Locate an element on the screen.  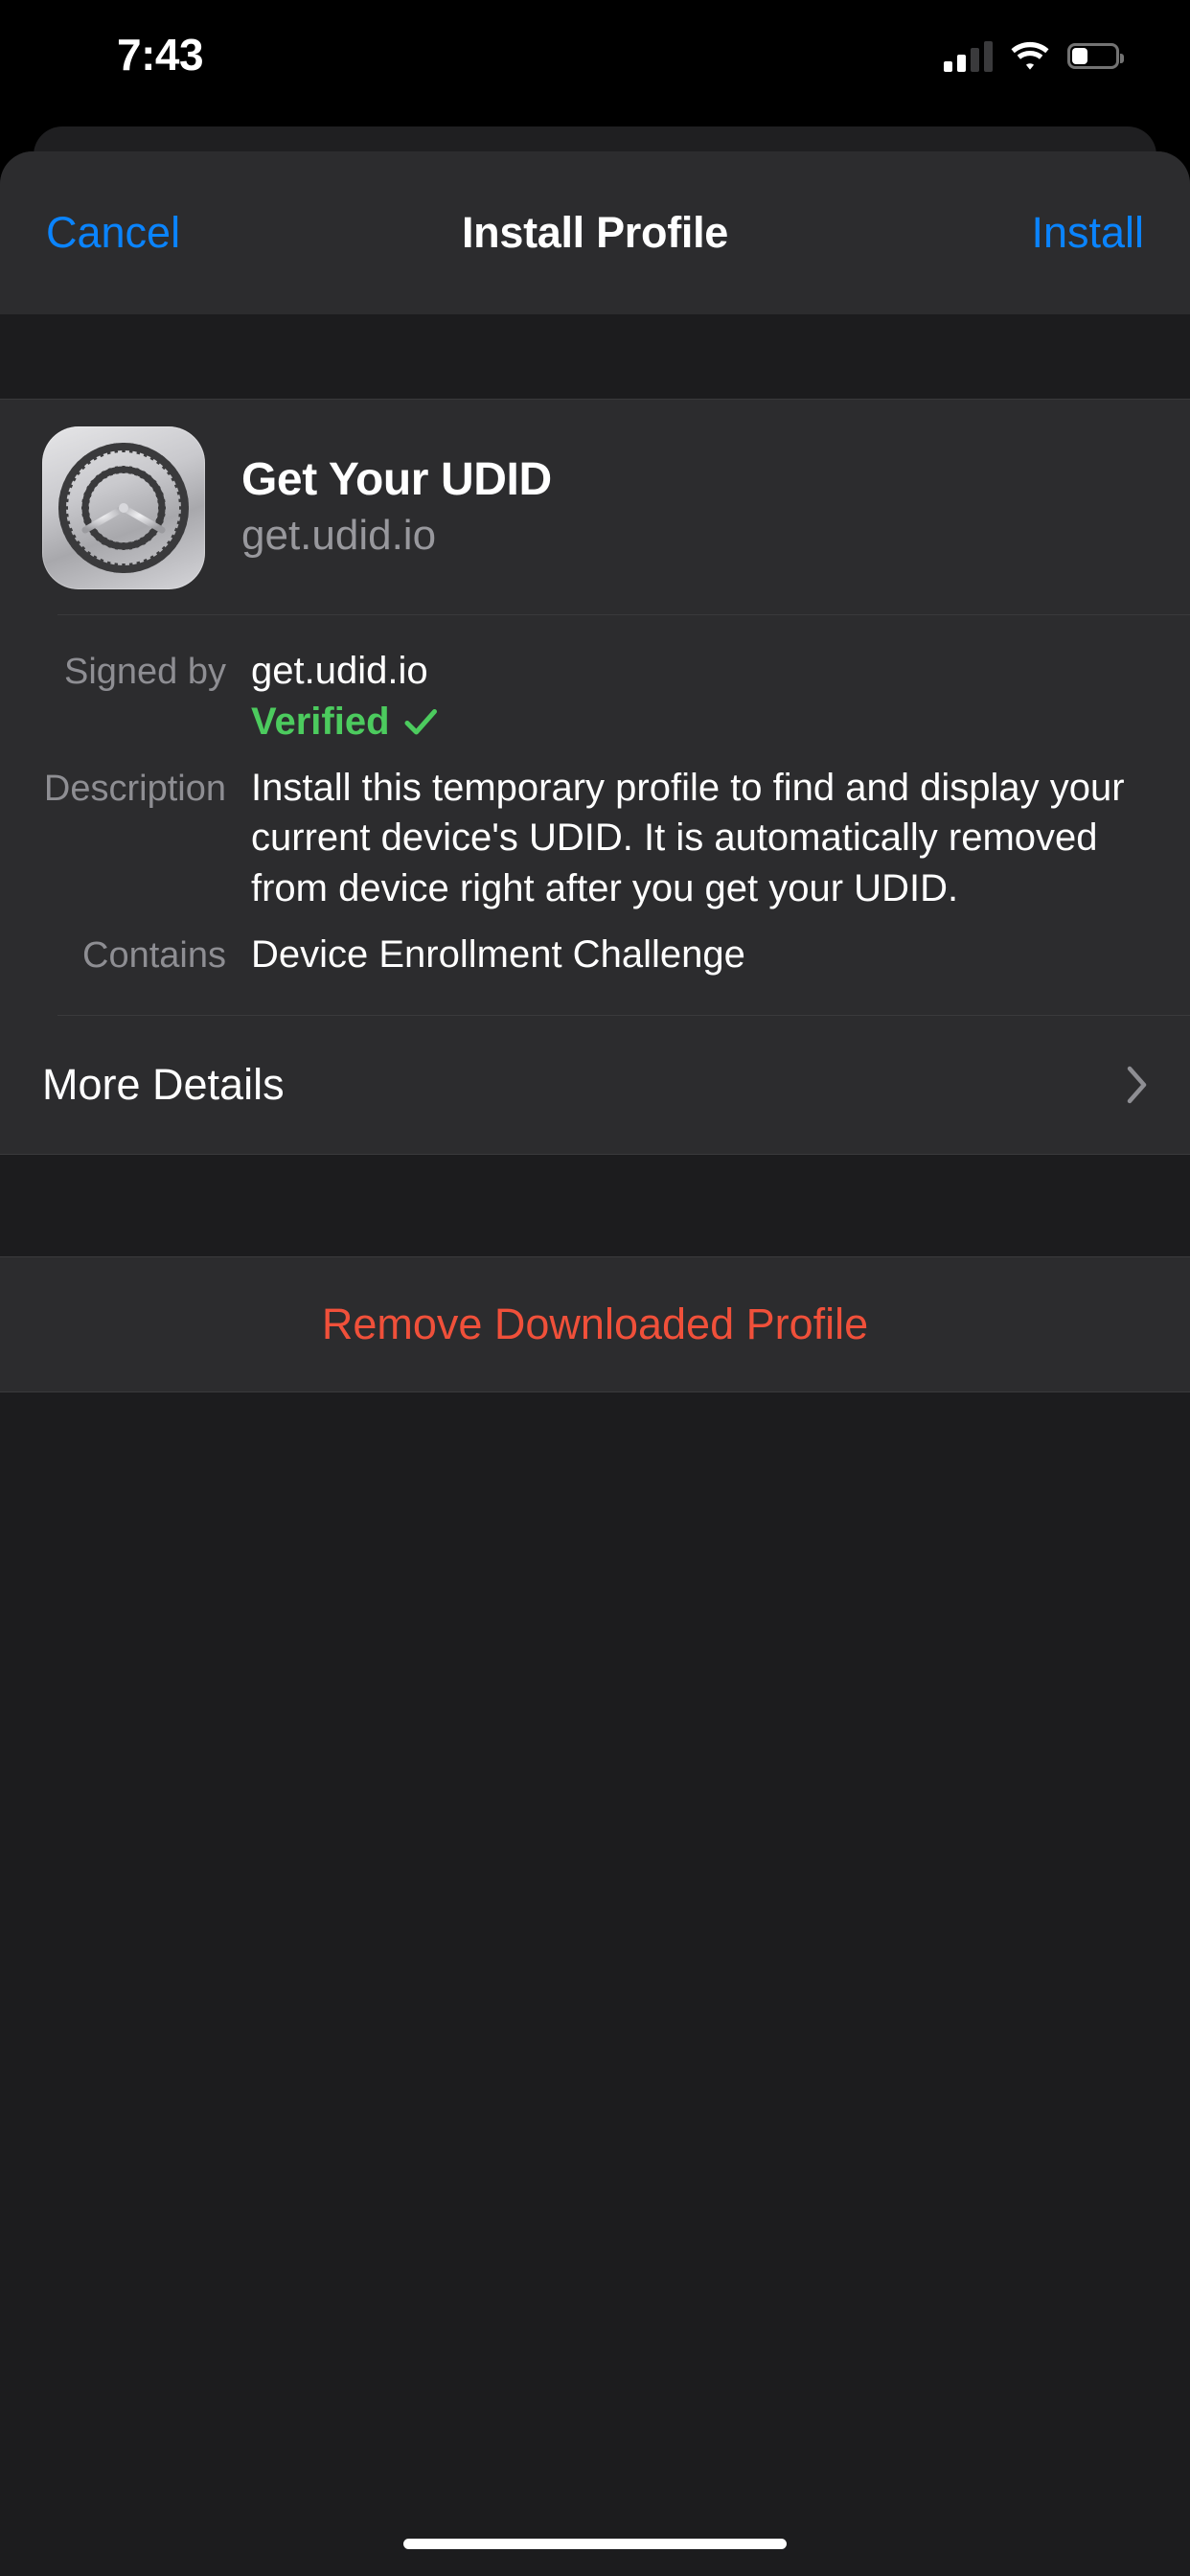
more-details-label: More Details is located at coordinates (163, 1084).